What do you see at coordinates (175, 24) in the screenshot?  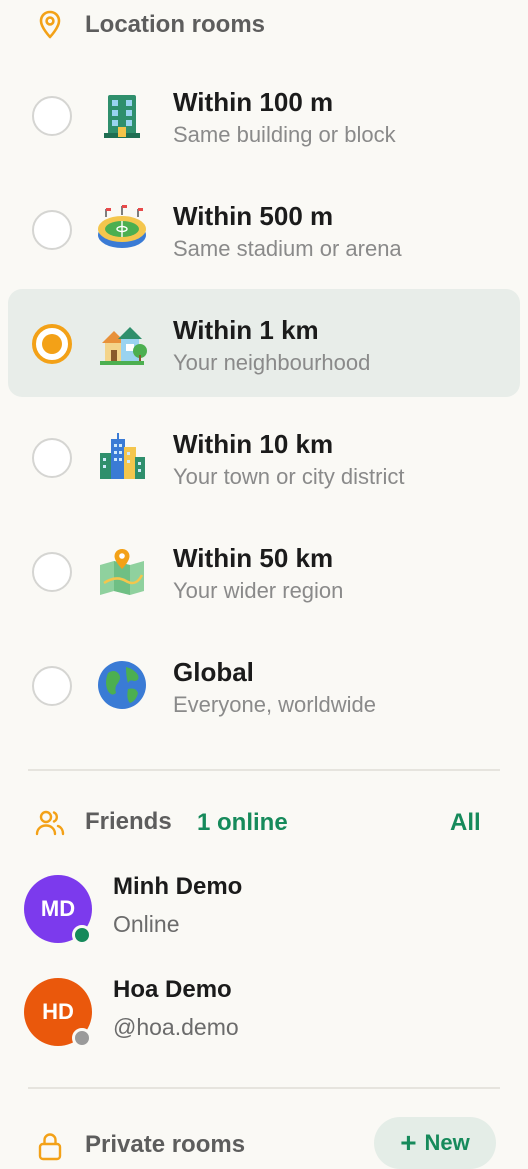 I see `section-title: Location rooms` at bounding box center [175, 24].